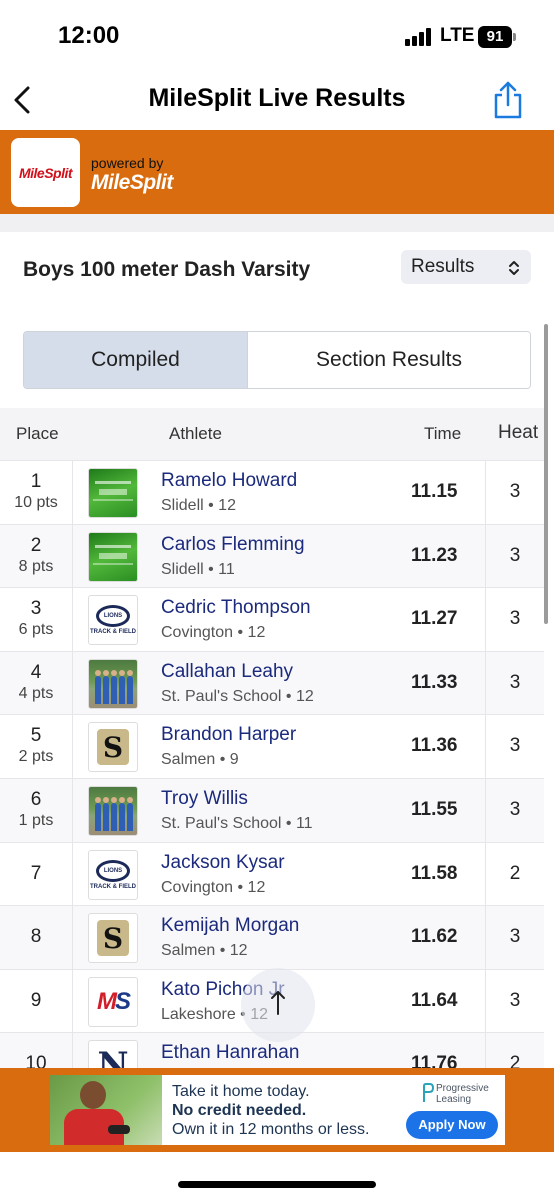 Image resolution: width=554 pixels, height=1200 pixels. Describe the element at coordinates (233, 545) in the screenshot. I see `athlete-name-link: Carlos Flemming` at that location.